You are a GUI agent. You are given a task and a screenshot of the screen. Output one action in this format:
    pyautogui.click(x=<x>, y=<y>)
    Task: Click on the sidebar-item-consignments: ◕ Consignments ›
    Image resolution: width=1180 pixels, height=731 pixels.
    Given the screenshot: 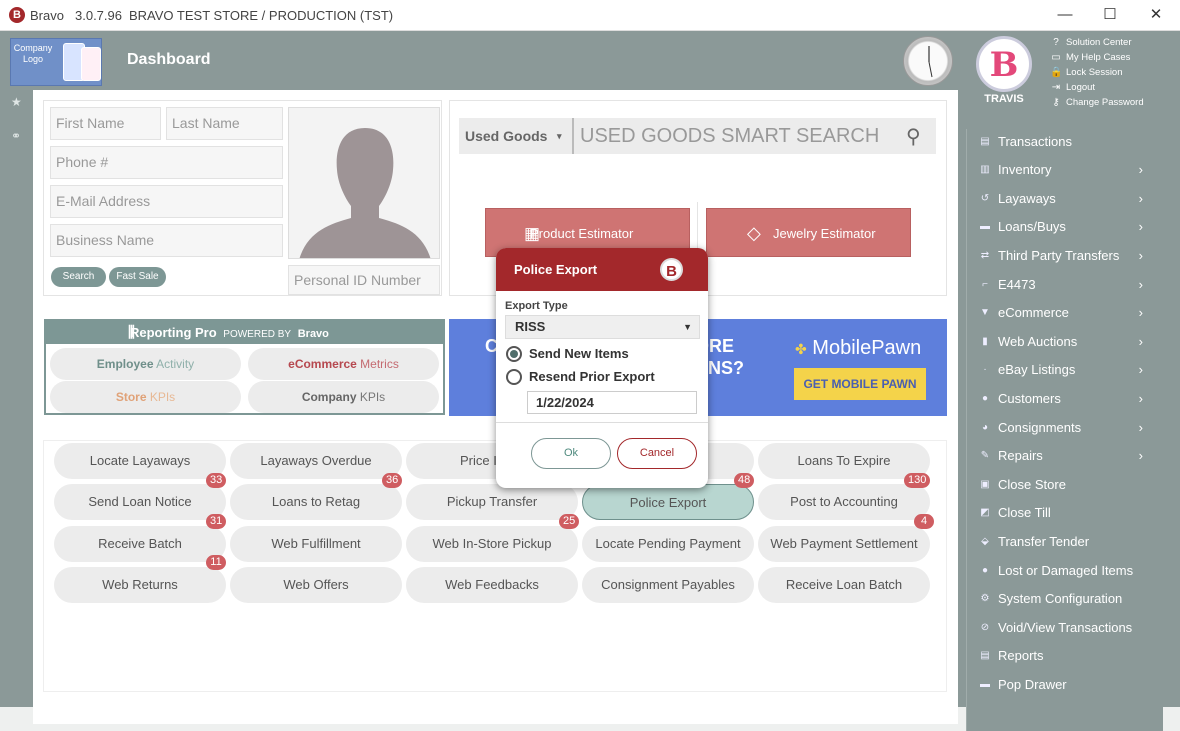 What is the action you would take?
    pyautogui.click(x=1069, y=428)
    